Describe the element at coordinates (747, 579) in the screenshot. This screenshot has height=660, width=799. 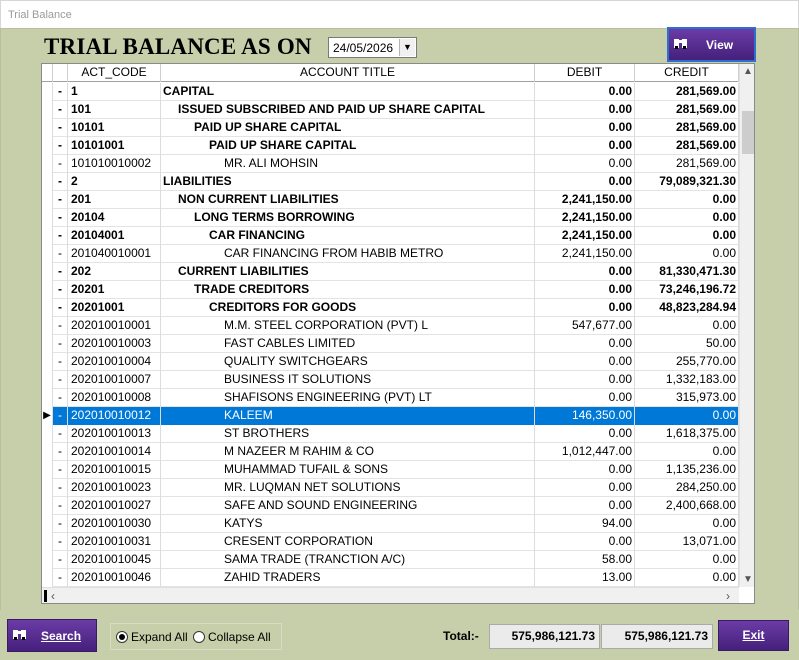
I see `scroll-down-icon: ▼` at that location.